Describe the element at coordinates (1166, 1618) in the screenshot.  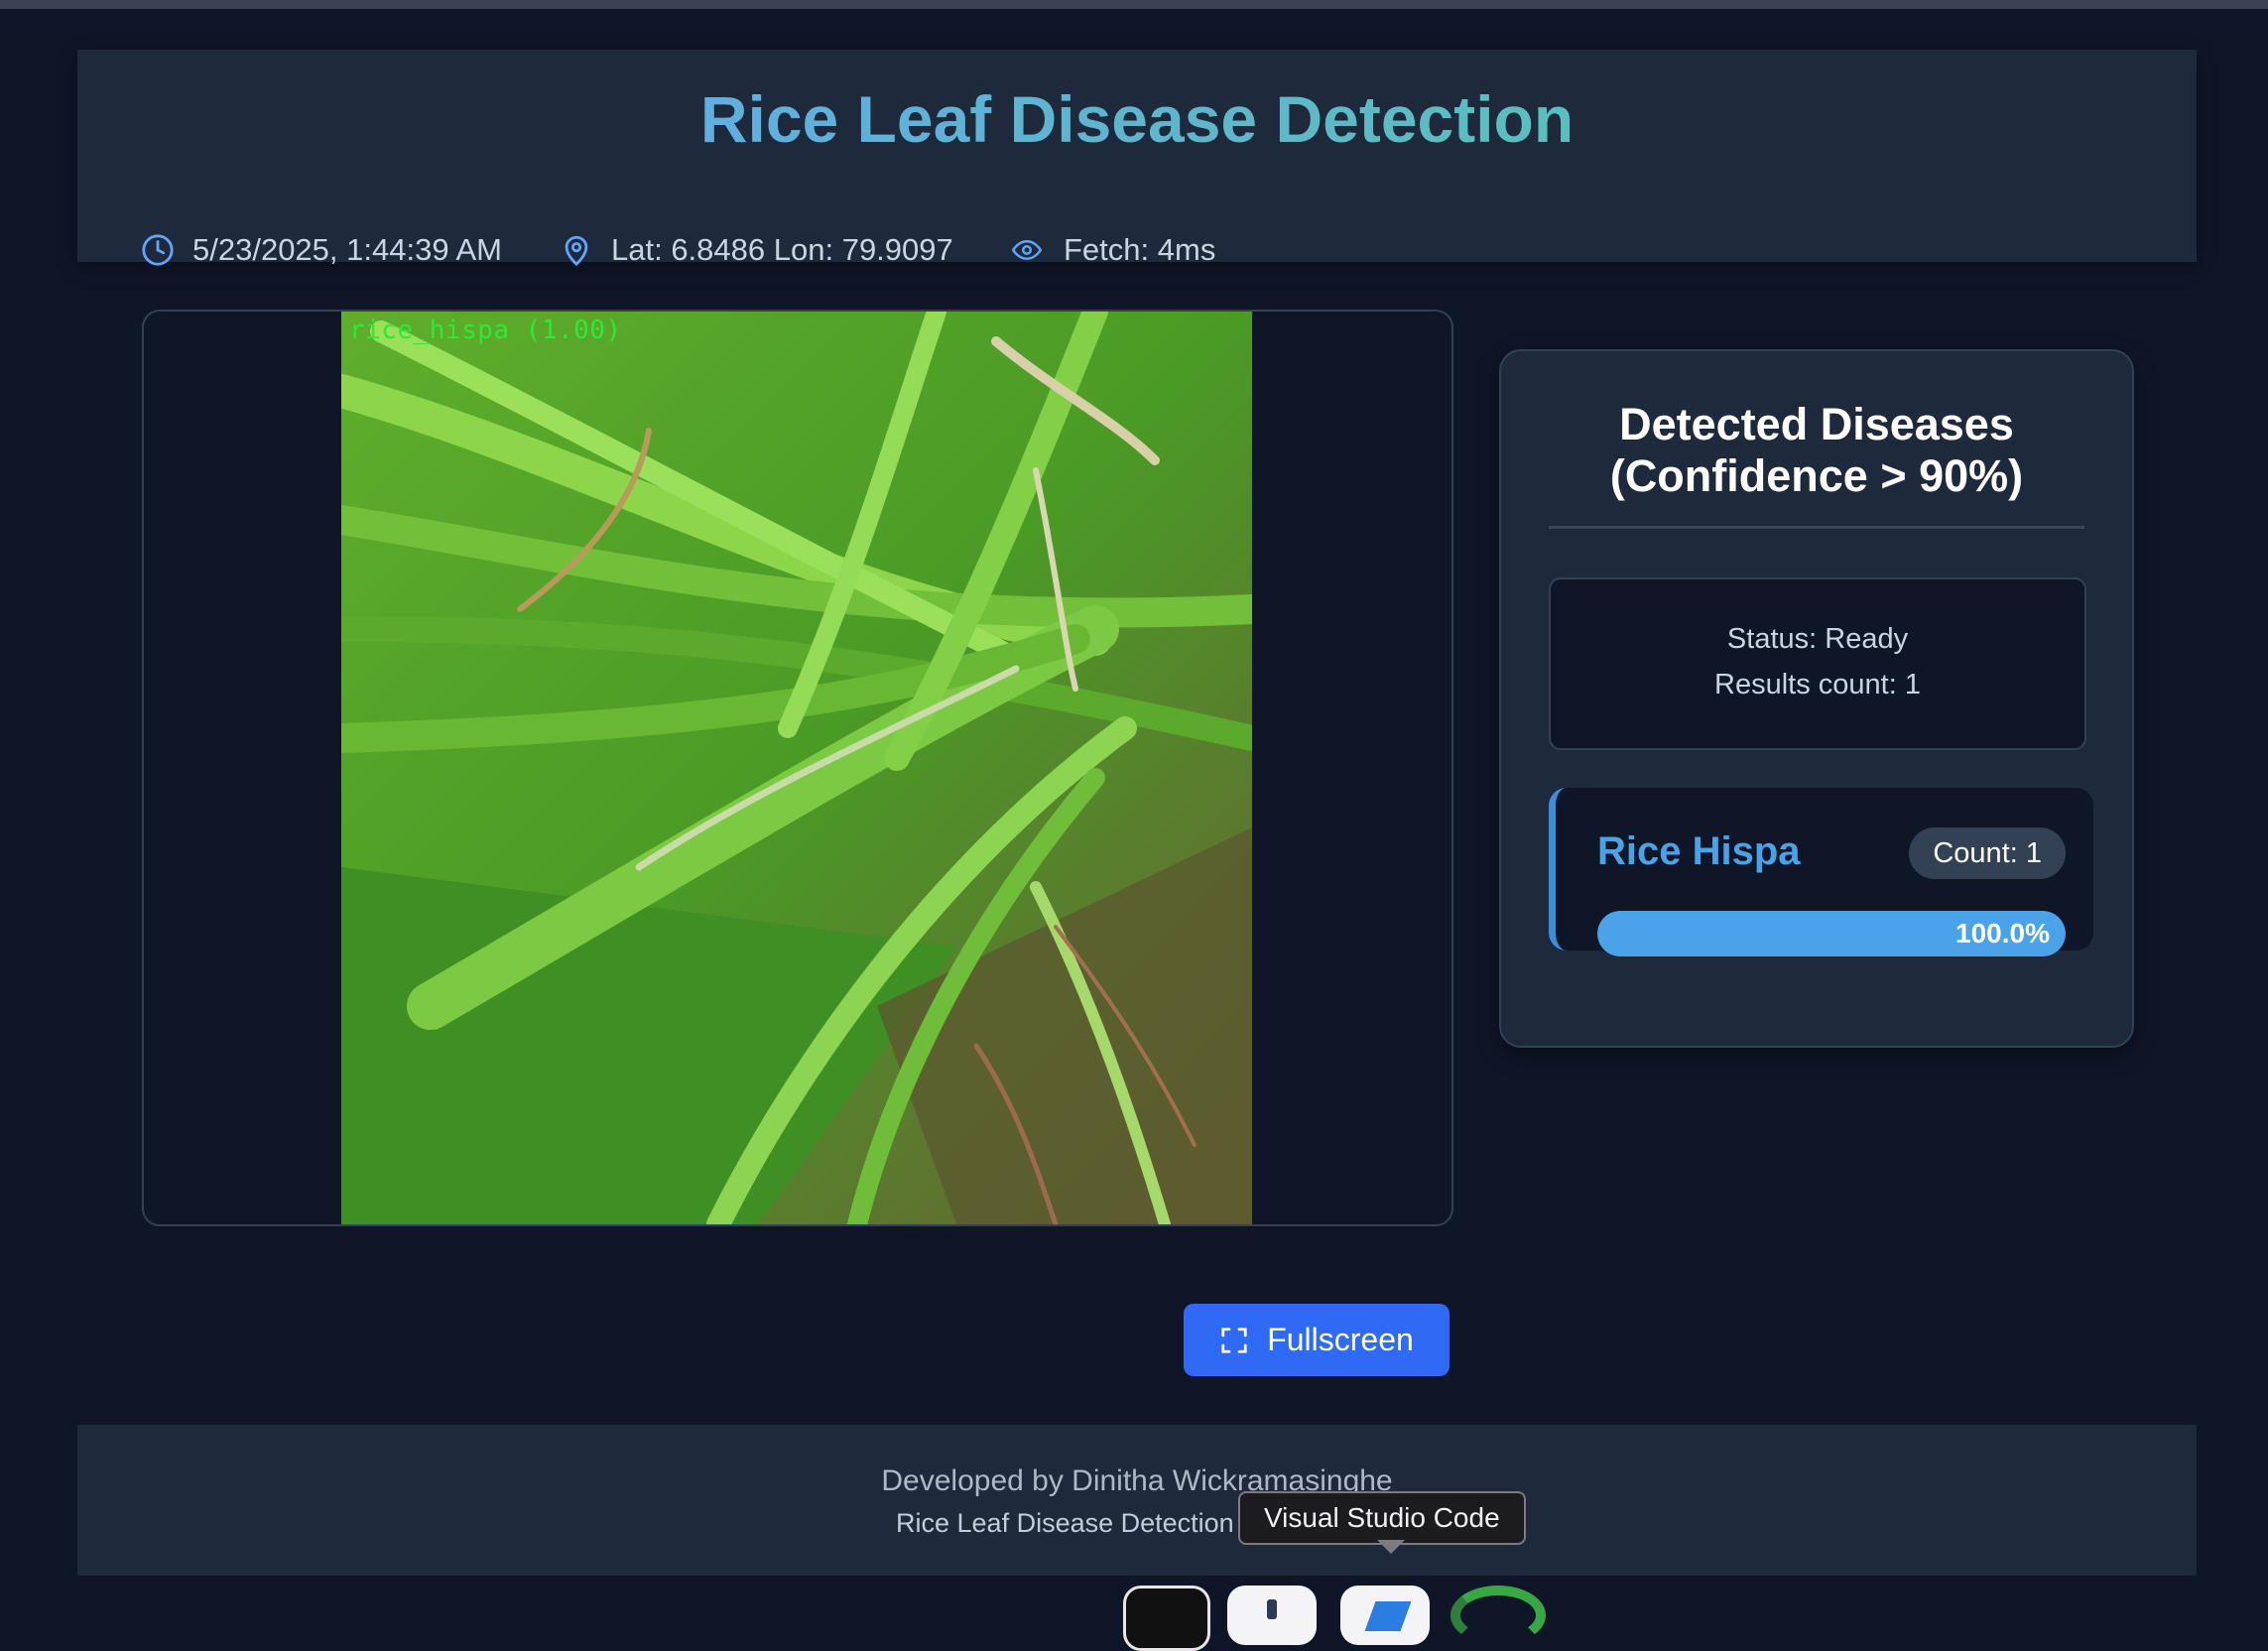
I see `terminal-dock-icon` at that location.